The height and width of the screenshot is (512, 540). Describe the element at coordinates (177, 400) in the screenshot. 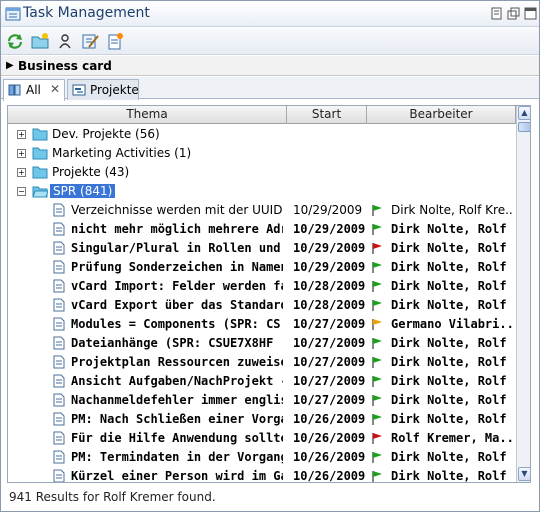

I see `task-thema: Nachanmeldefehler immer englis` at that location.